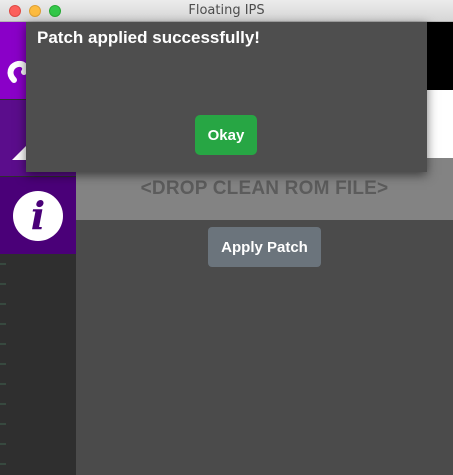 This screenshot has width=453, height=475. Describe the element at coordinates (3, 365) in the screenshot. I see `sidebar-background-texture` at that location.